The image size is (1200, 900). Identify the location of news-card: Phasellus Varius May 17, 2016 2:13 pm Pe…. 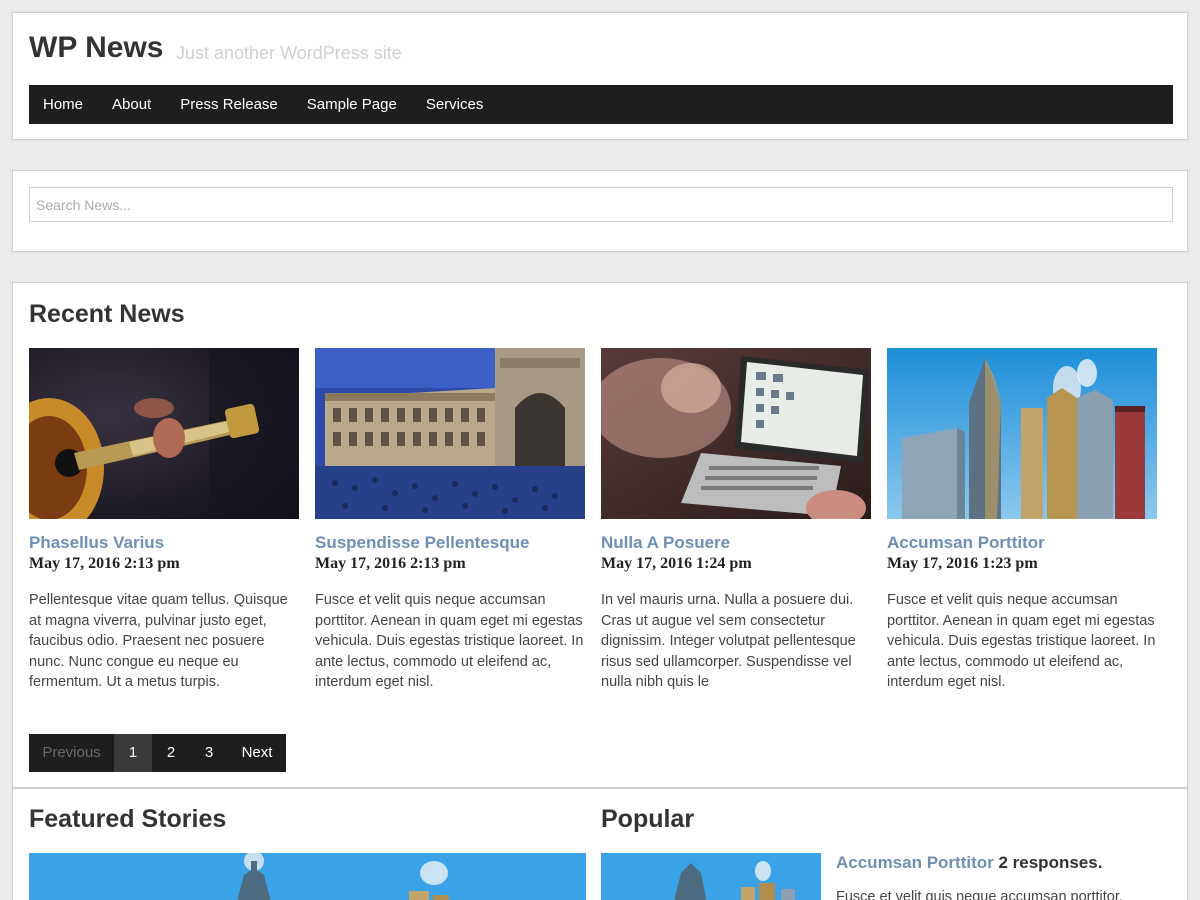
(164, 520).